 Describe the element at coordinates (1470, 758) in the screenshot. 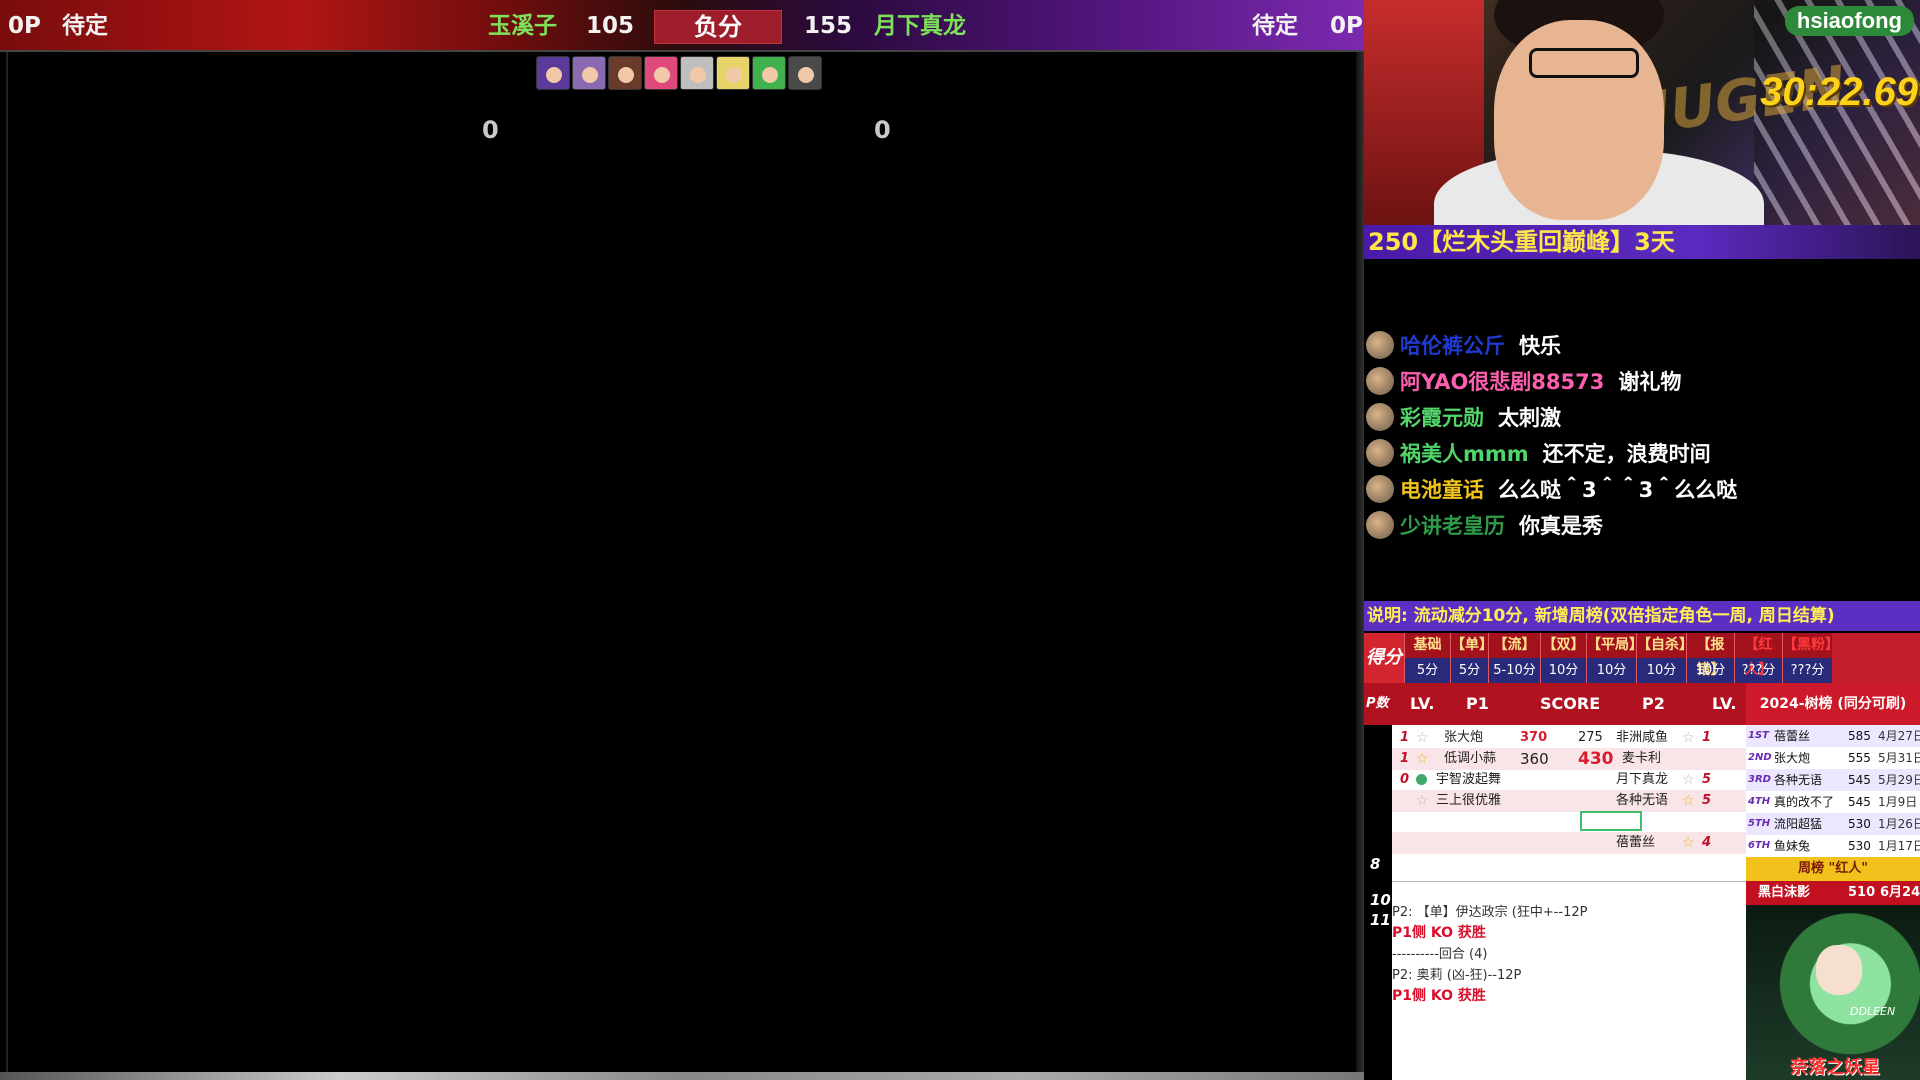

I see `p1-name: 低调小蒜` at that location.